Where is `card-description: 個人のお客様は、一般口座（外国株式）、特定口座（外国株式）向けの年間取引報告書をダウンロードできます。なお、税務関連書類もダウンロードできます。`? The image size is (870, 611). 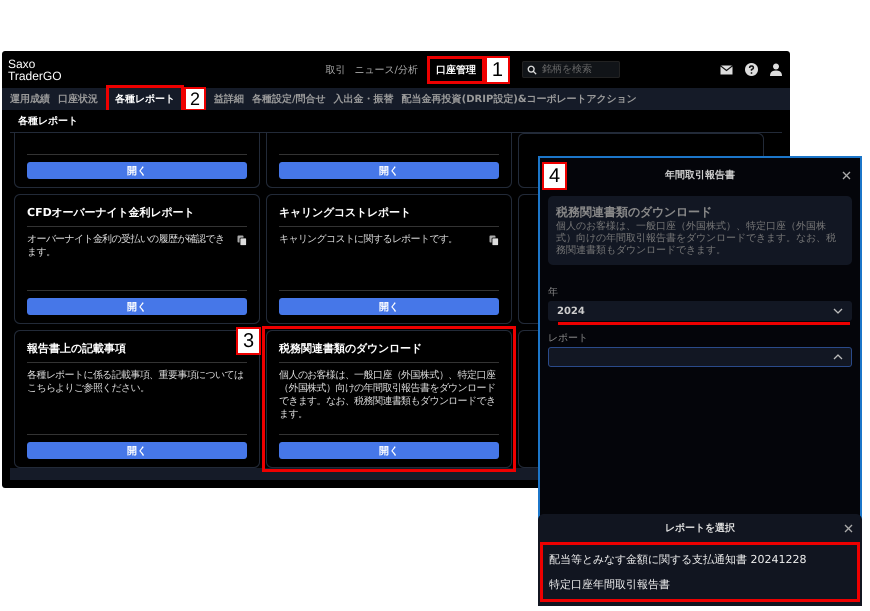 card-description: 個人のお客様は、一般口座（外国株式）、特定口座（外国株式）向けの年間取引報告書をダウンロードできます。なお、税務関連書類もダウンロードできます。 is located at coordinates (387, 395).